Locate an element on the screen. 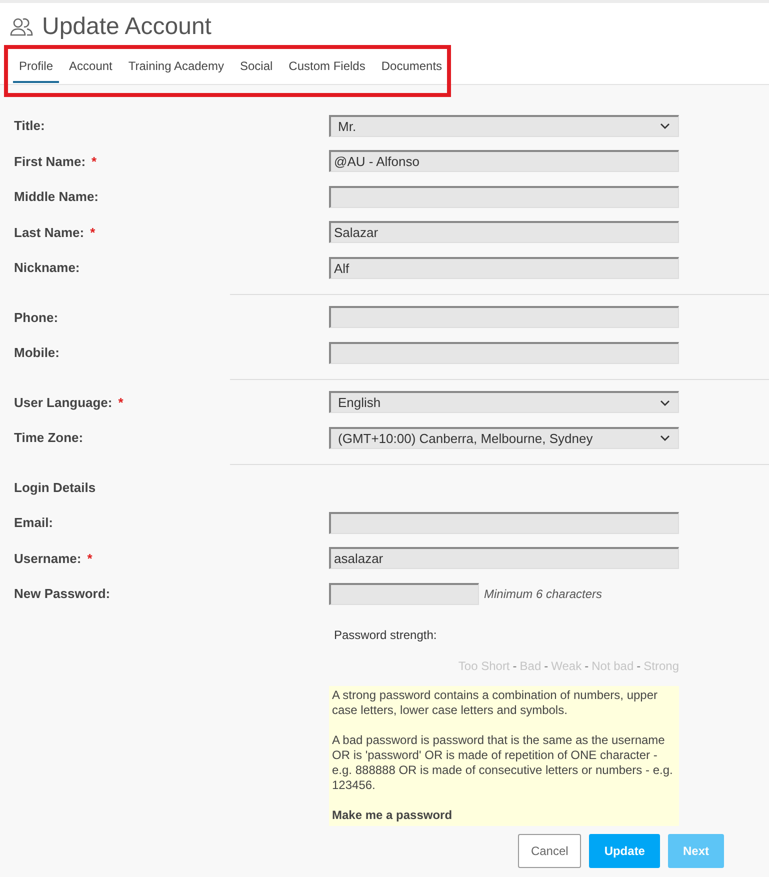 Image resolution: width=769 pixels, height=877 pixels. strength-label: Password strength: is located at coordinates (386, 635).